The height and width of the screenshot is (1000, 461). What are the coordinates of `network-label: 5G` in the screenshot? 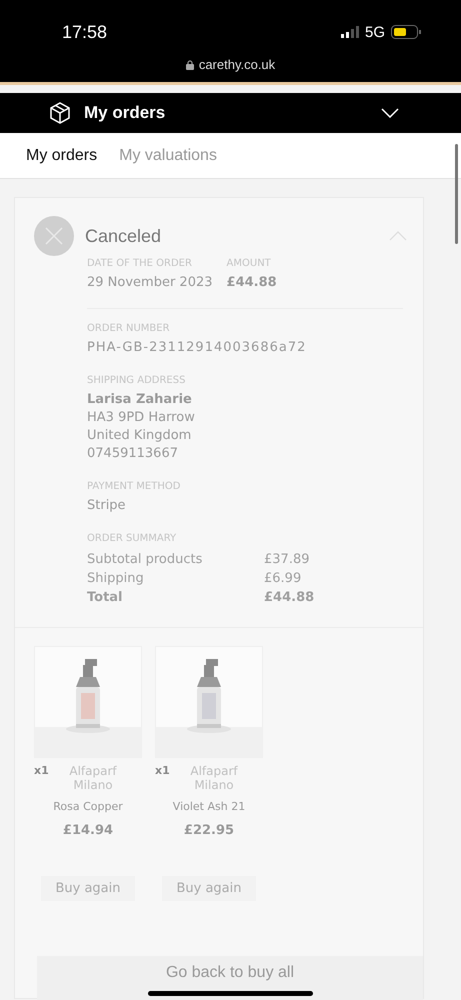 It's located at (374, 32).